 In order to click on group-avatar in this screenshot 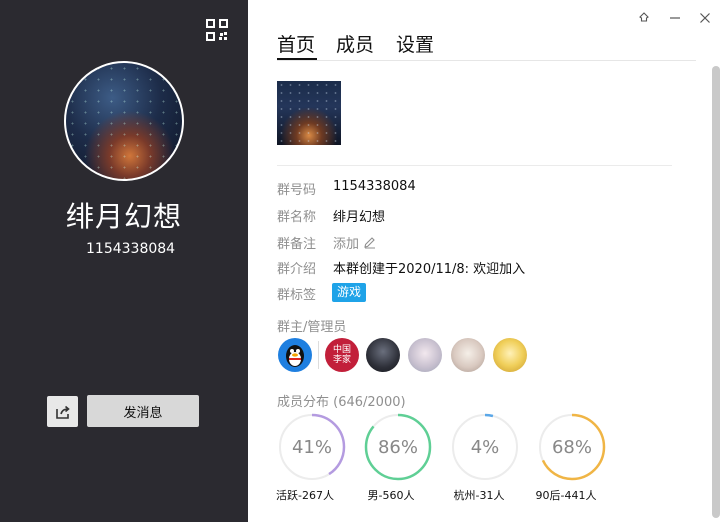, I will do `click(124, 121)`.